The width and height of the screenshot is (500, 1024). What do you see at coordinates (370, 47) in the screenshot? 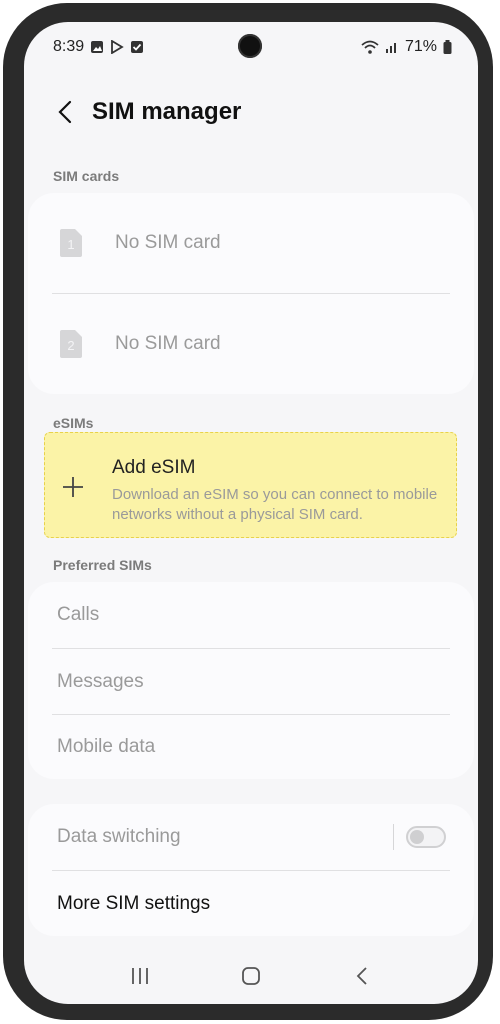
I see `wifi-icon` at bounding box center [370, 47].